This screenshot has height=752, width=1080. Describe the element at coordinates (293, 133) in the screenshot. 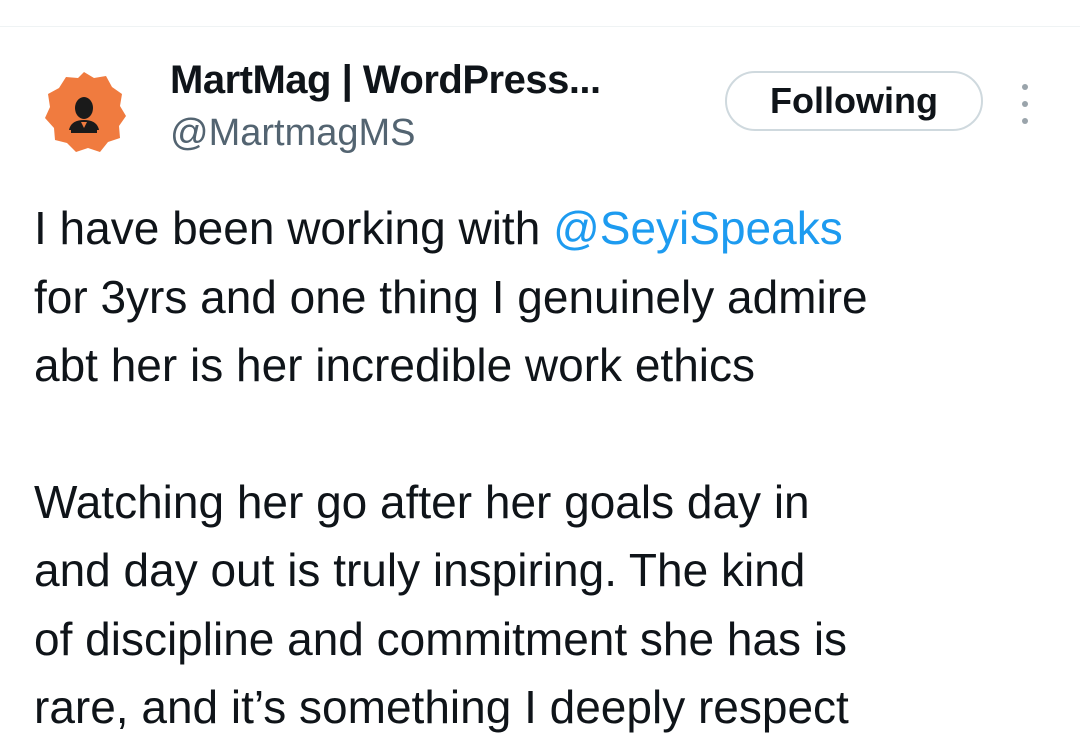

I see `author-handle: @MartmagMS` at that location.